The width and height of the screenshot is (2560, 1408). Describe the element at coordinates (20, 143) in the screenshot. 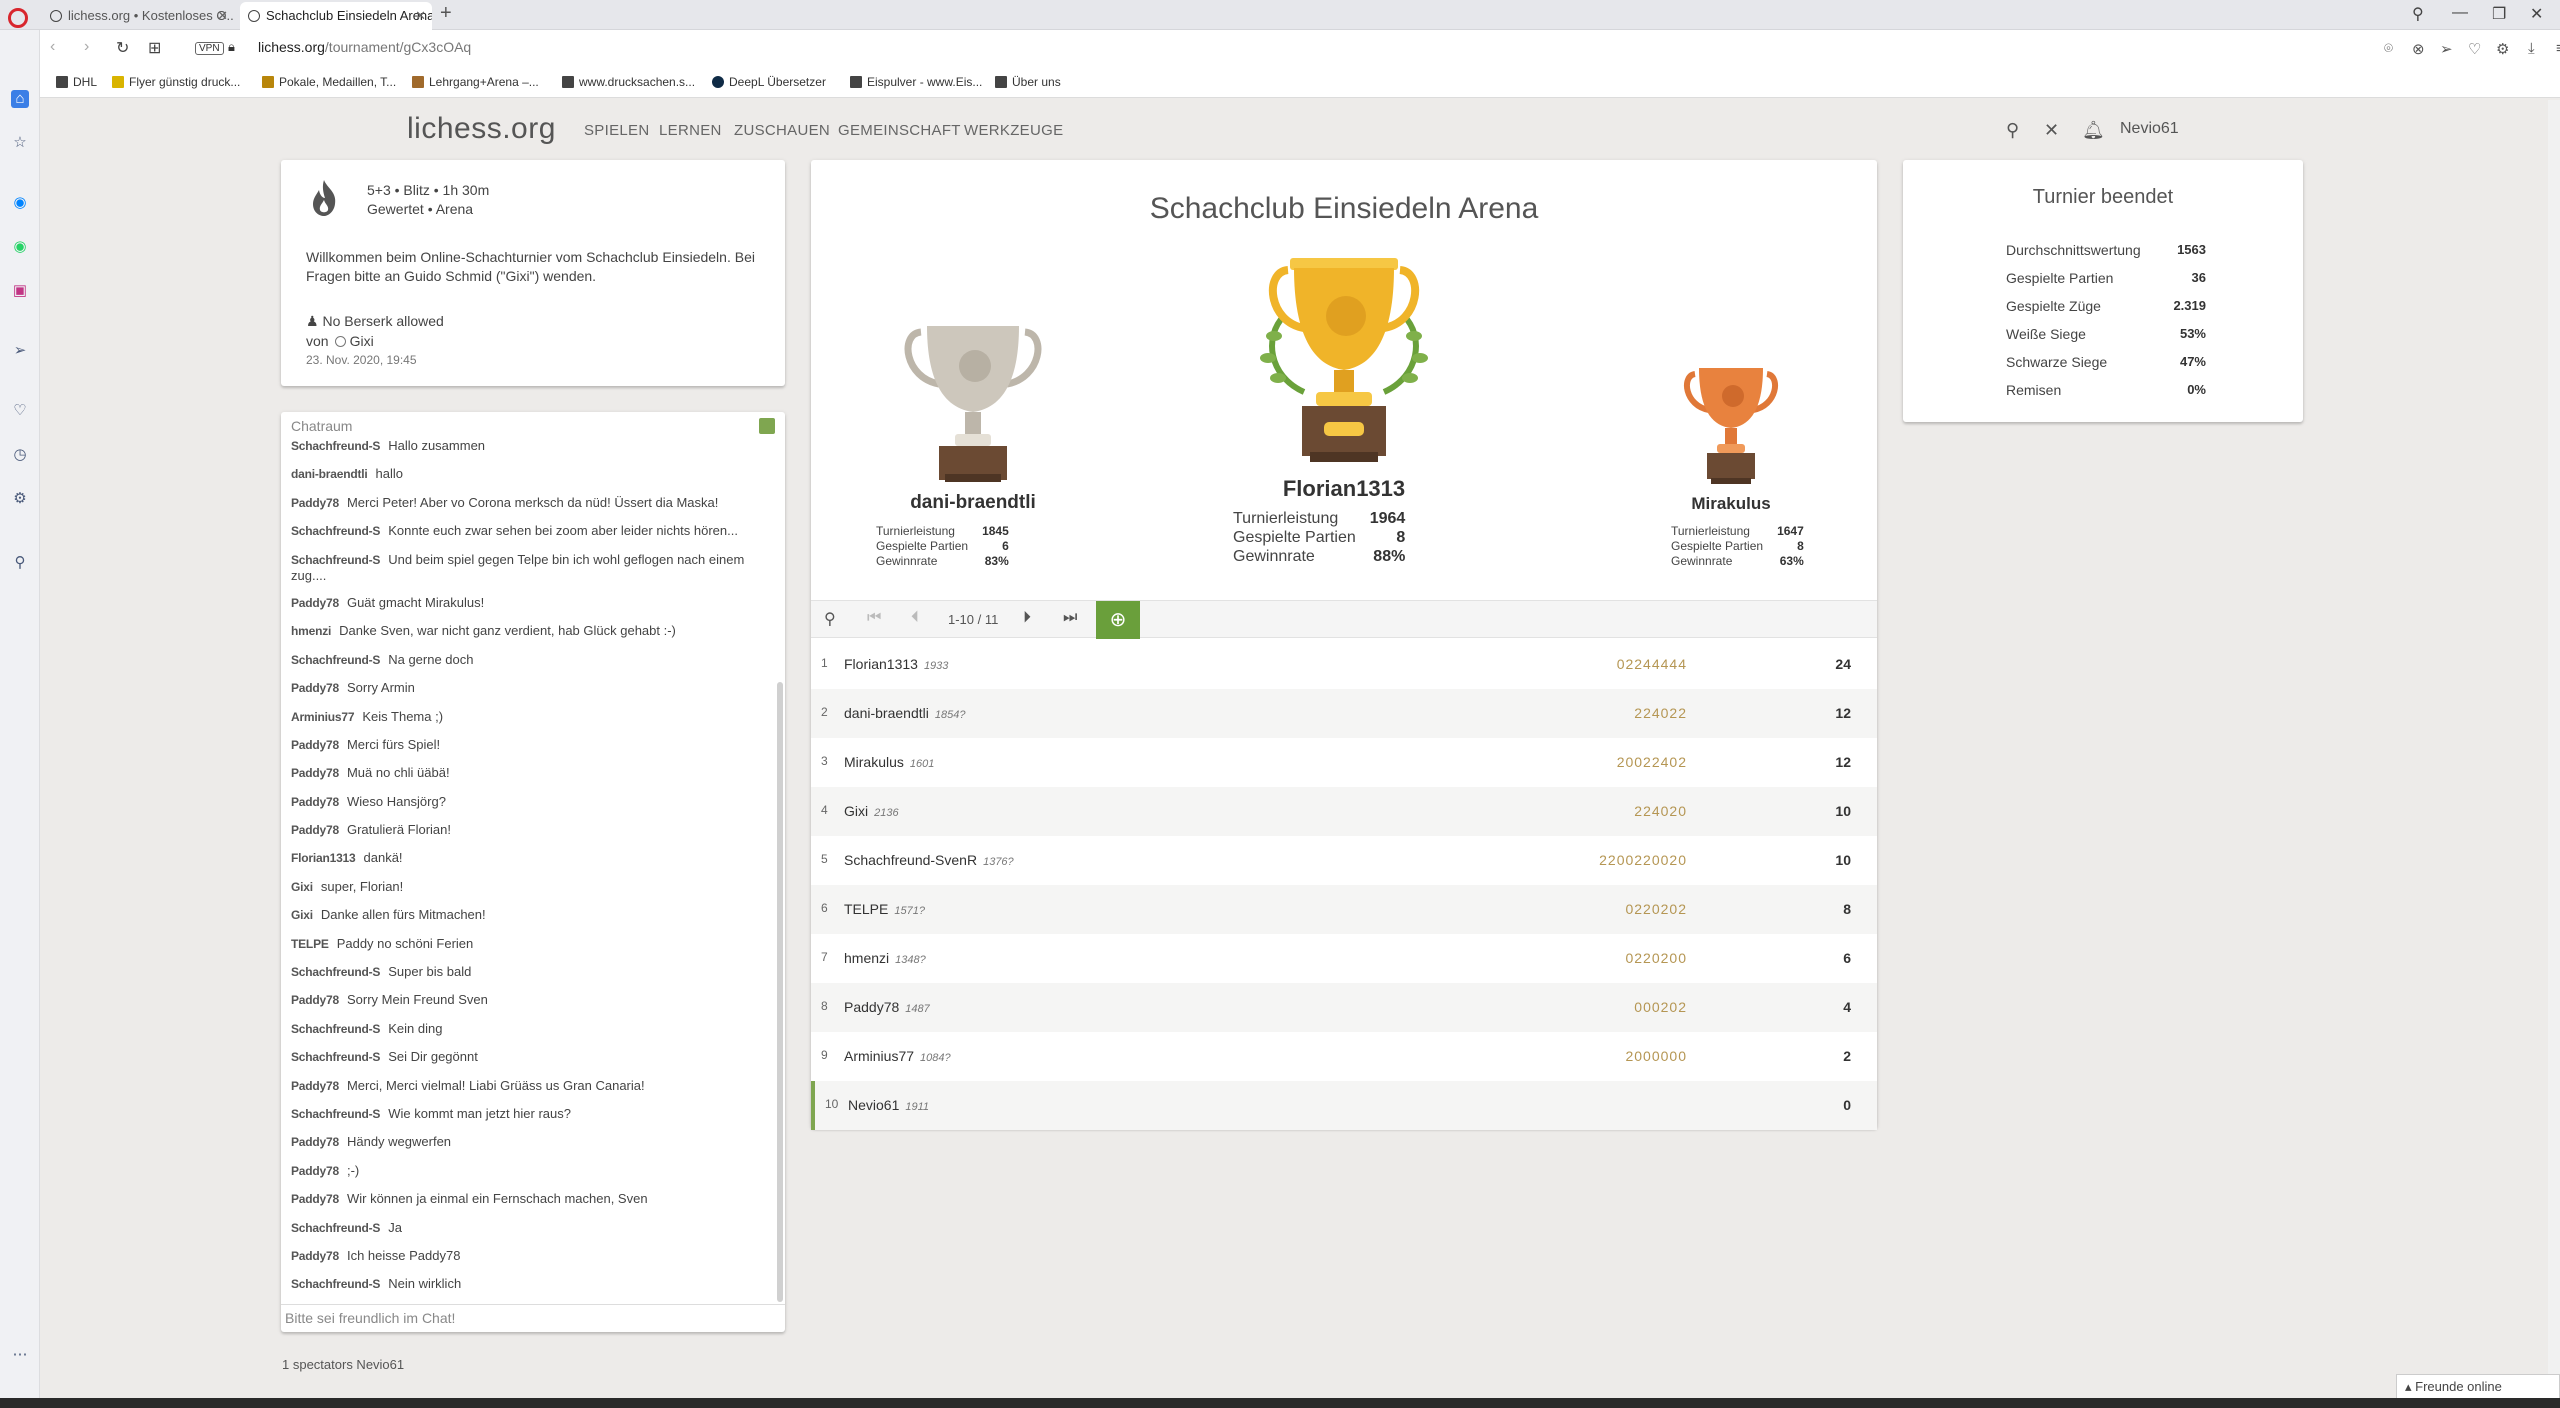

I see `bookmarks-icon: ☆` at that location.